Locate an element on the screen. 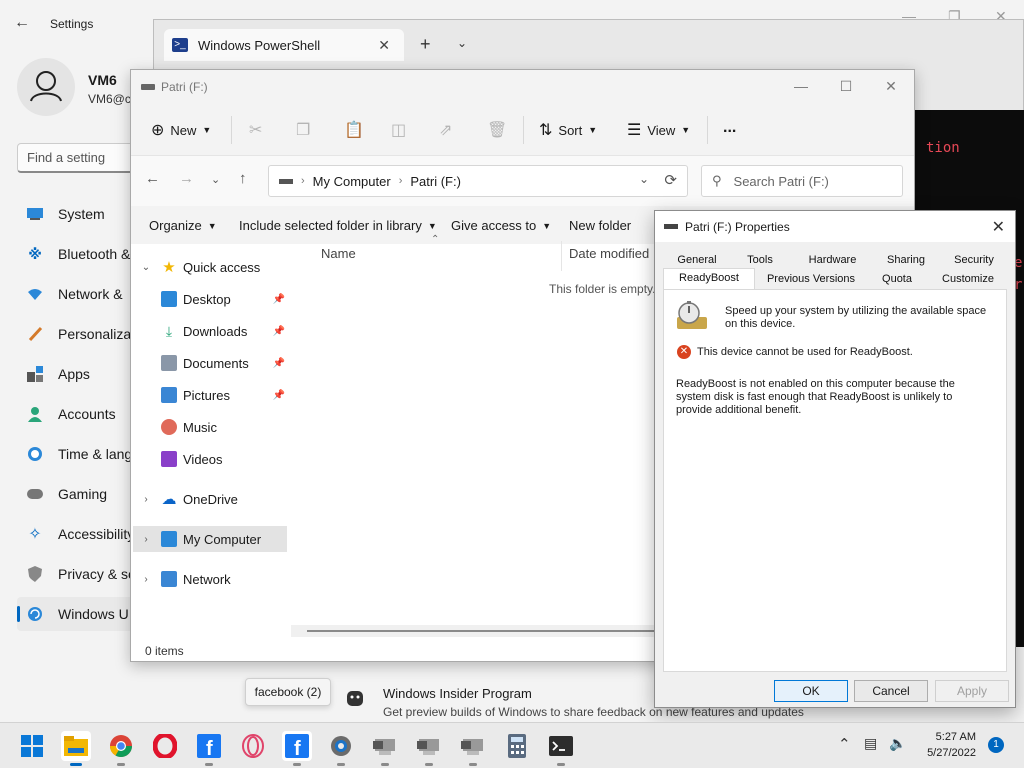 The height and width of the screenshot is (768, 1024). avatar is located at coordinates (46, 87).